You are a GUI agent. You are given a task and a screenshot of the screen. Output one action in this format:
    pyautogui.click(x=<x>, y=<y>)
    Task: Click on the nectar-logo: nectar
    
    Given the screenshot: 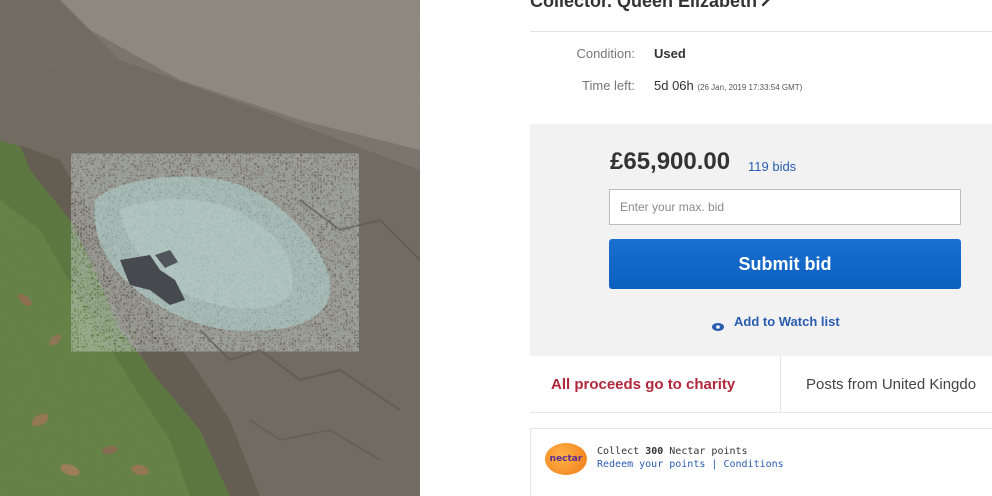 What is the action you would take?
    pyautogui.click(x=566, y=459)
    